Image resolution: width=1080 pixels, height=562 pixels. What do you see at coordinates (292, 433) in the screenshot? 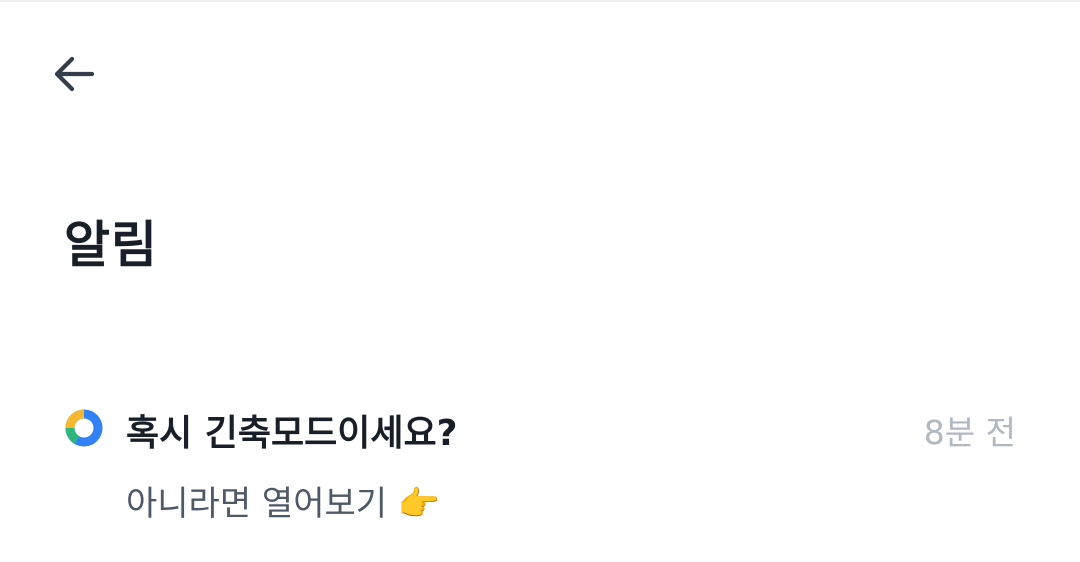
I see `notification-title: 혹시 긴축모드이세요?` at bounding box center [292, 433].